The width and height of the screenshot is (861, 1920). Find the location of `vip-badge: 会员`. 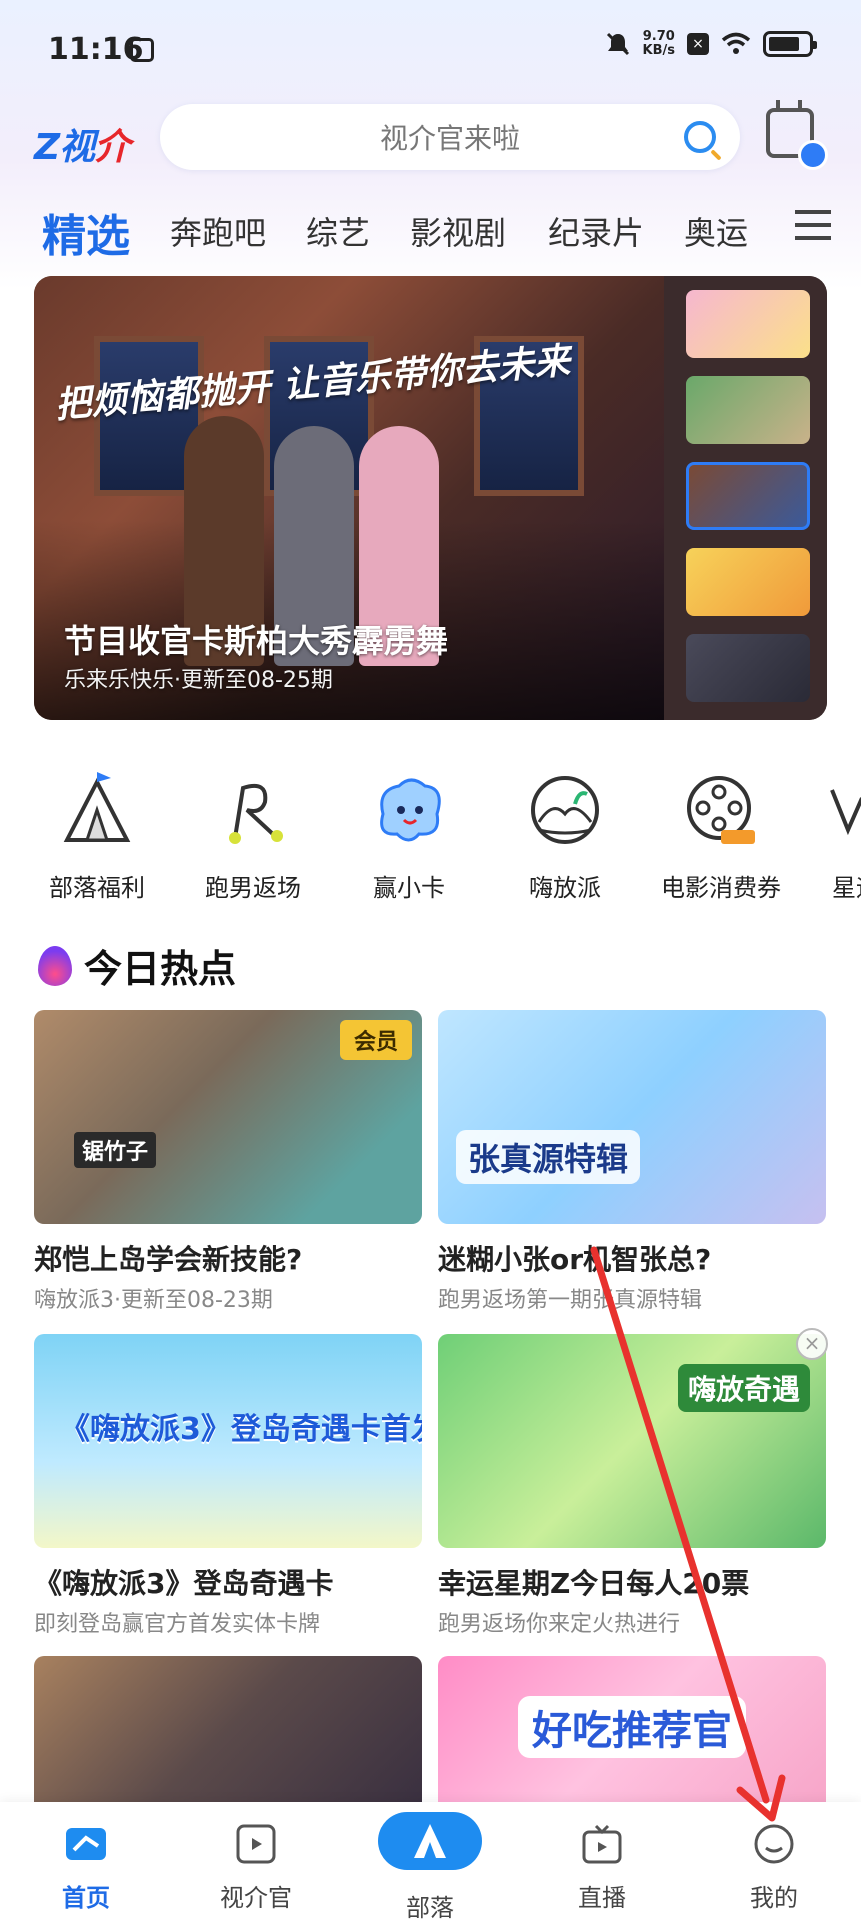

vip-badge: 会员 is located at coordinates (375, 1040).